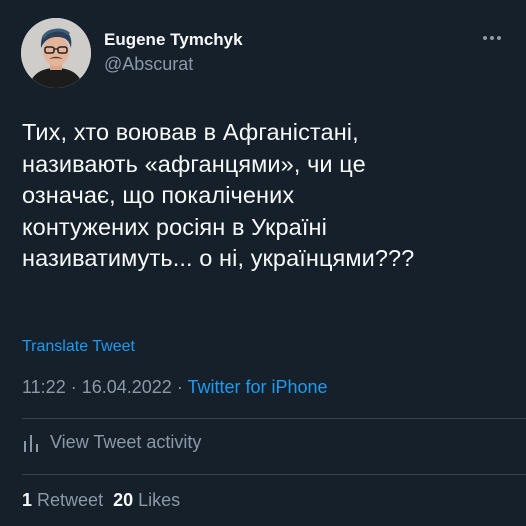  Describe the element at coordinates (492, 38) in the screenshot. I see `more-horizontal-icon` at that location.